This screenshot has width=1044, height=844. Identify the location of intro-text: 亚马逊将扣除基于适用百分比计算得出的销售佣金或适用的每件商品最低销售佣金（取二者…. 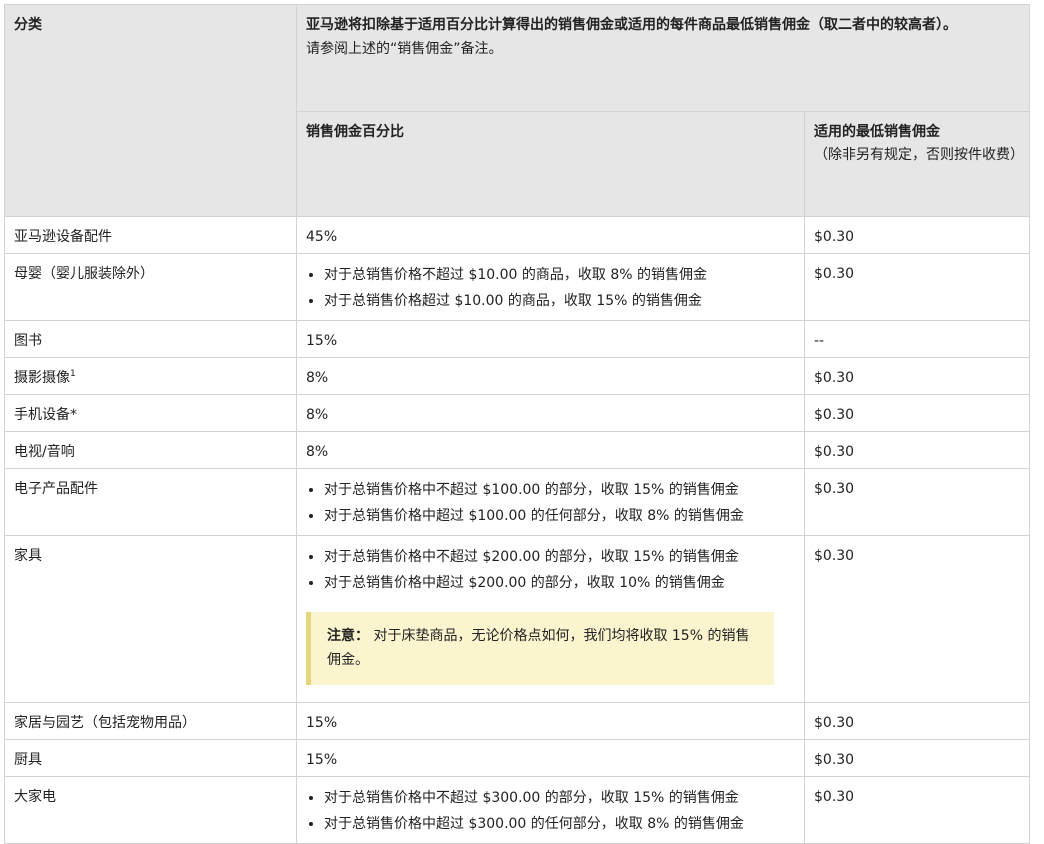
(631, 25).